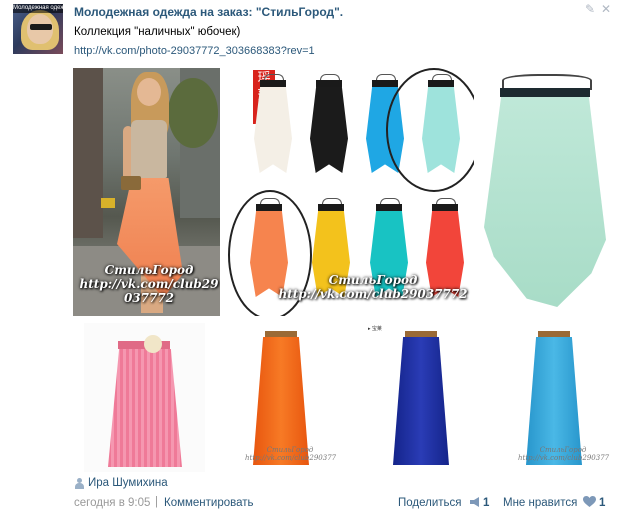  Describe the element at coordinates (146, 192) in the screenshot. I see `photo-street-girl: СтильГород http://vk.com/club29 037772` at that location.